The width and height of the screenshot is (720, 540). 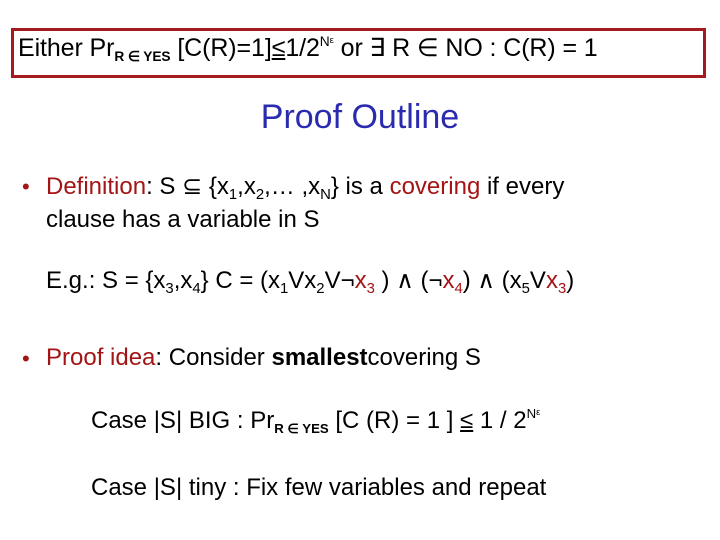 What do you see at coordinates (465, 48) in the screenshot?
I see `claim-or-part: or ∃ R ∈ NO : C(R) = 1` at bounding box center [465, 48].